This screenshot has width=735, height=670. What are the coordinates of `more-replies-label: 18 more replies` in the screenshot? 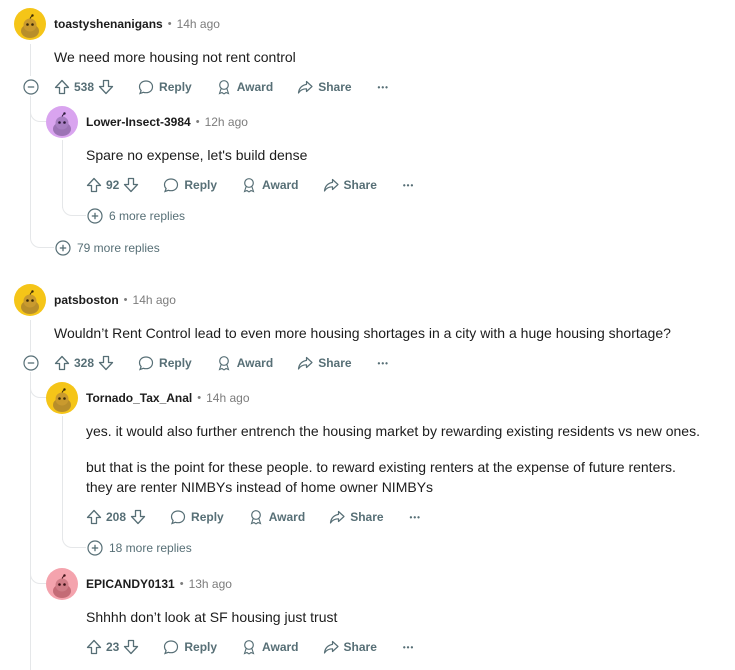 It's located at (150, 548).